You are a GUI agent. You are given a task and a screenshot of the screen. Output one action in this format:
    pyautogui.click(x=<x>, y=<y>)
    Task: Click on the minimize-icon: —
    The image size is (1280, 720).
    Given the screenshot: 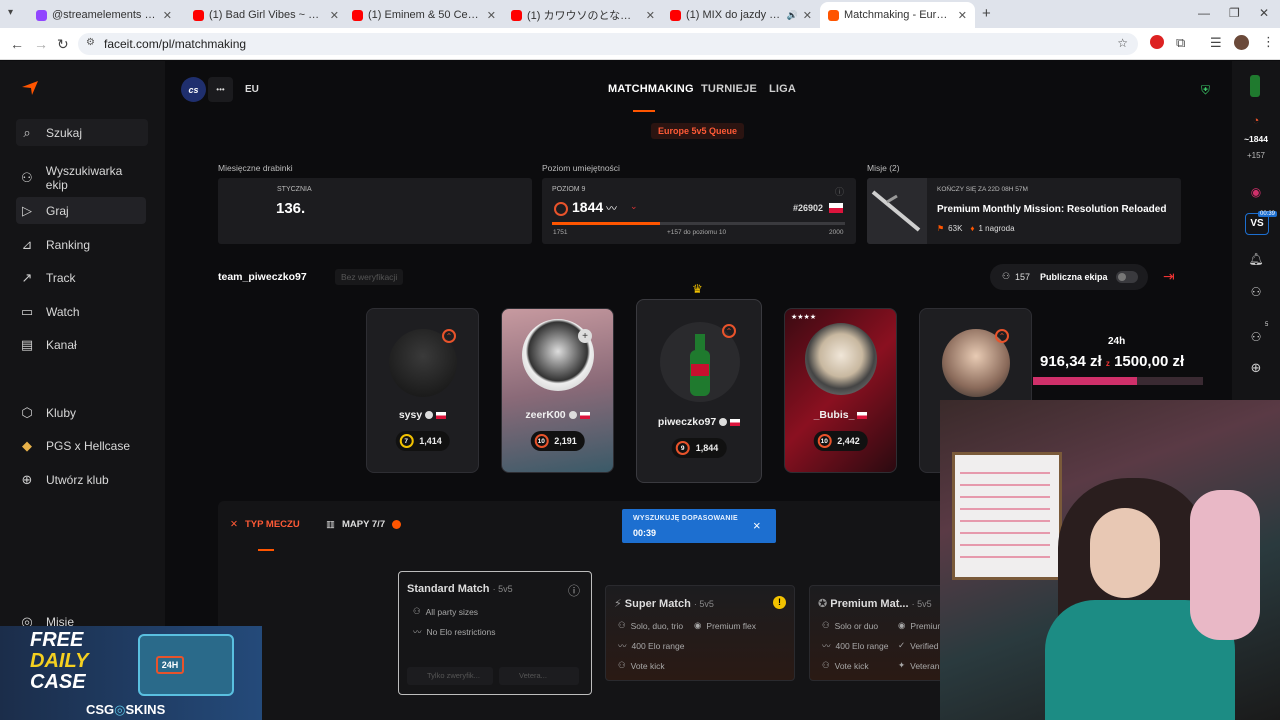 What is the action you would take?
    pyautogui.click(x=1204, y=13)
    